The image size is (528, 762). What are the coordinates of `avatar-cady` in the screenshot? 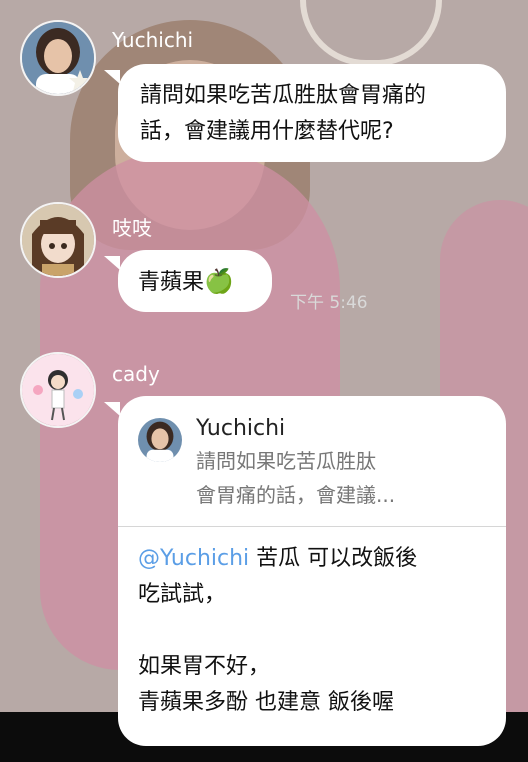 It's located at (58, 390).